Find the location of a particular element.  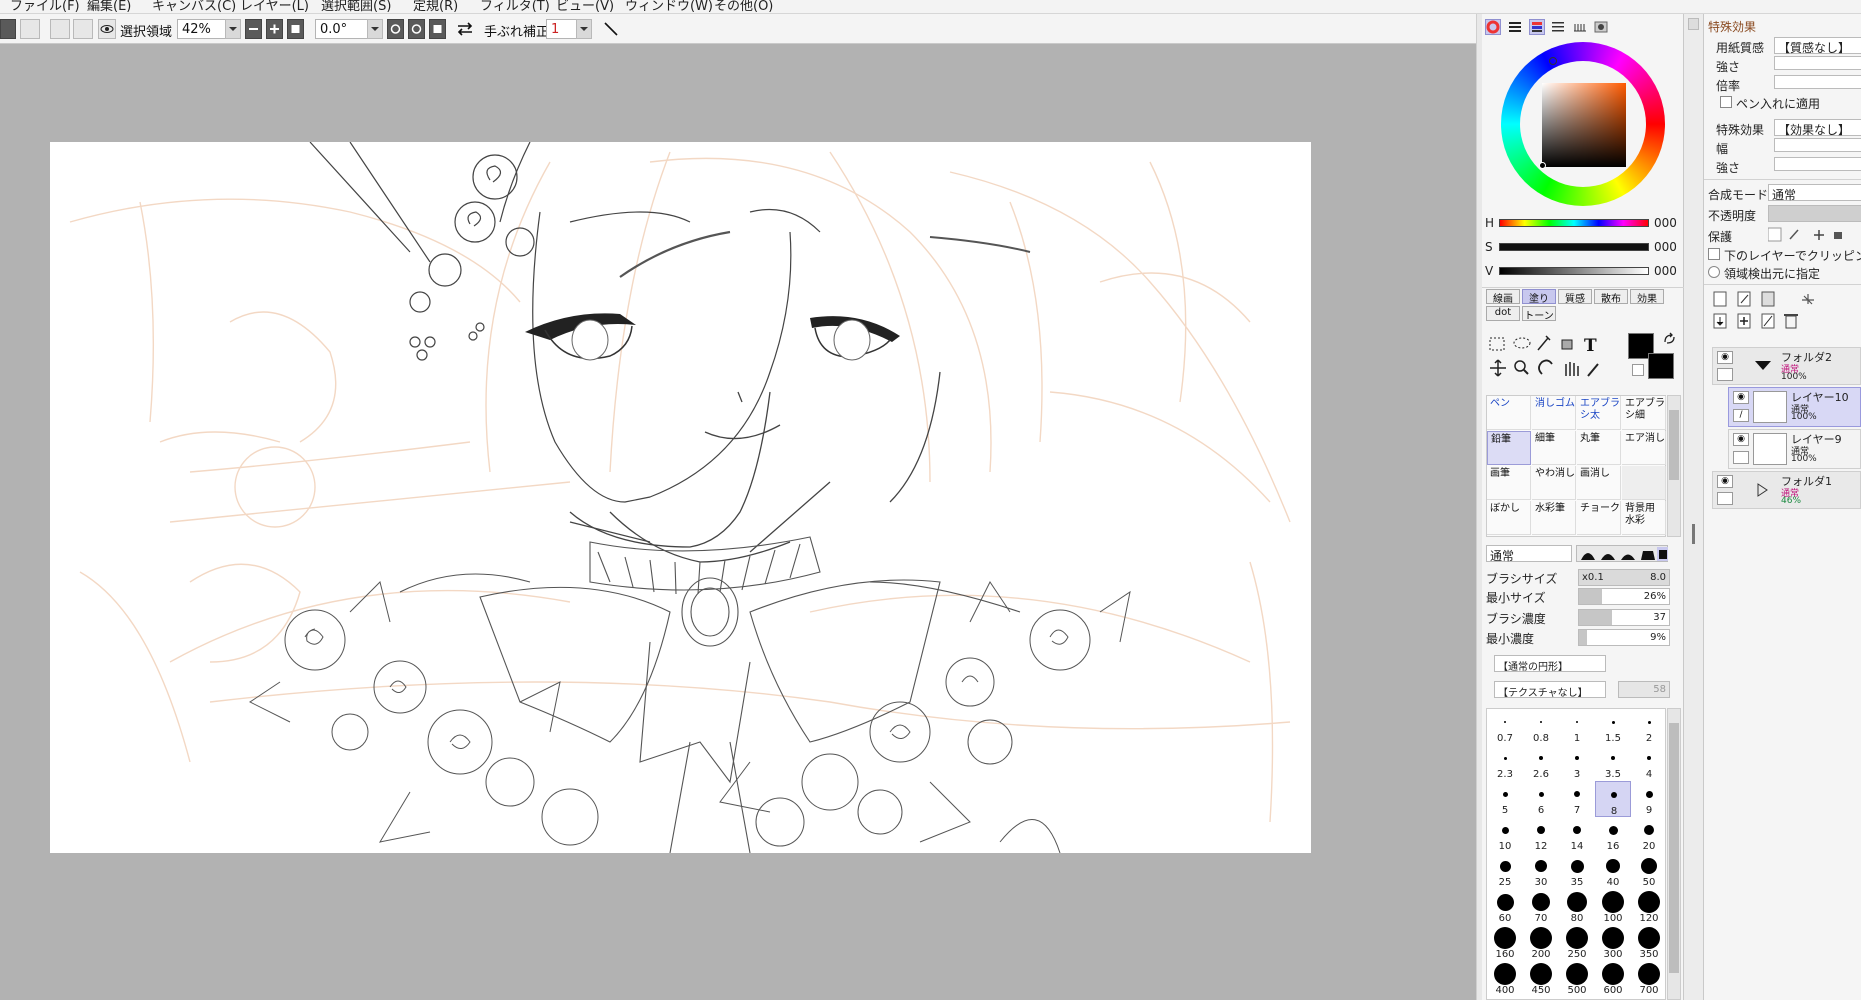

eye-toggle-button is located at coordinates (107, 29).